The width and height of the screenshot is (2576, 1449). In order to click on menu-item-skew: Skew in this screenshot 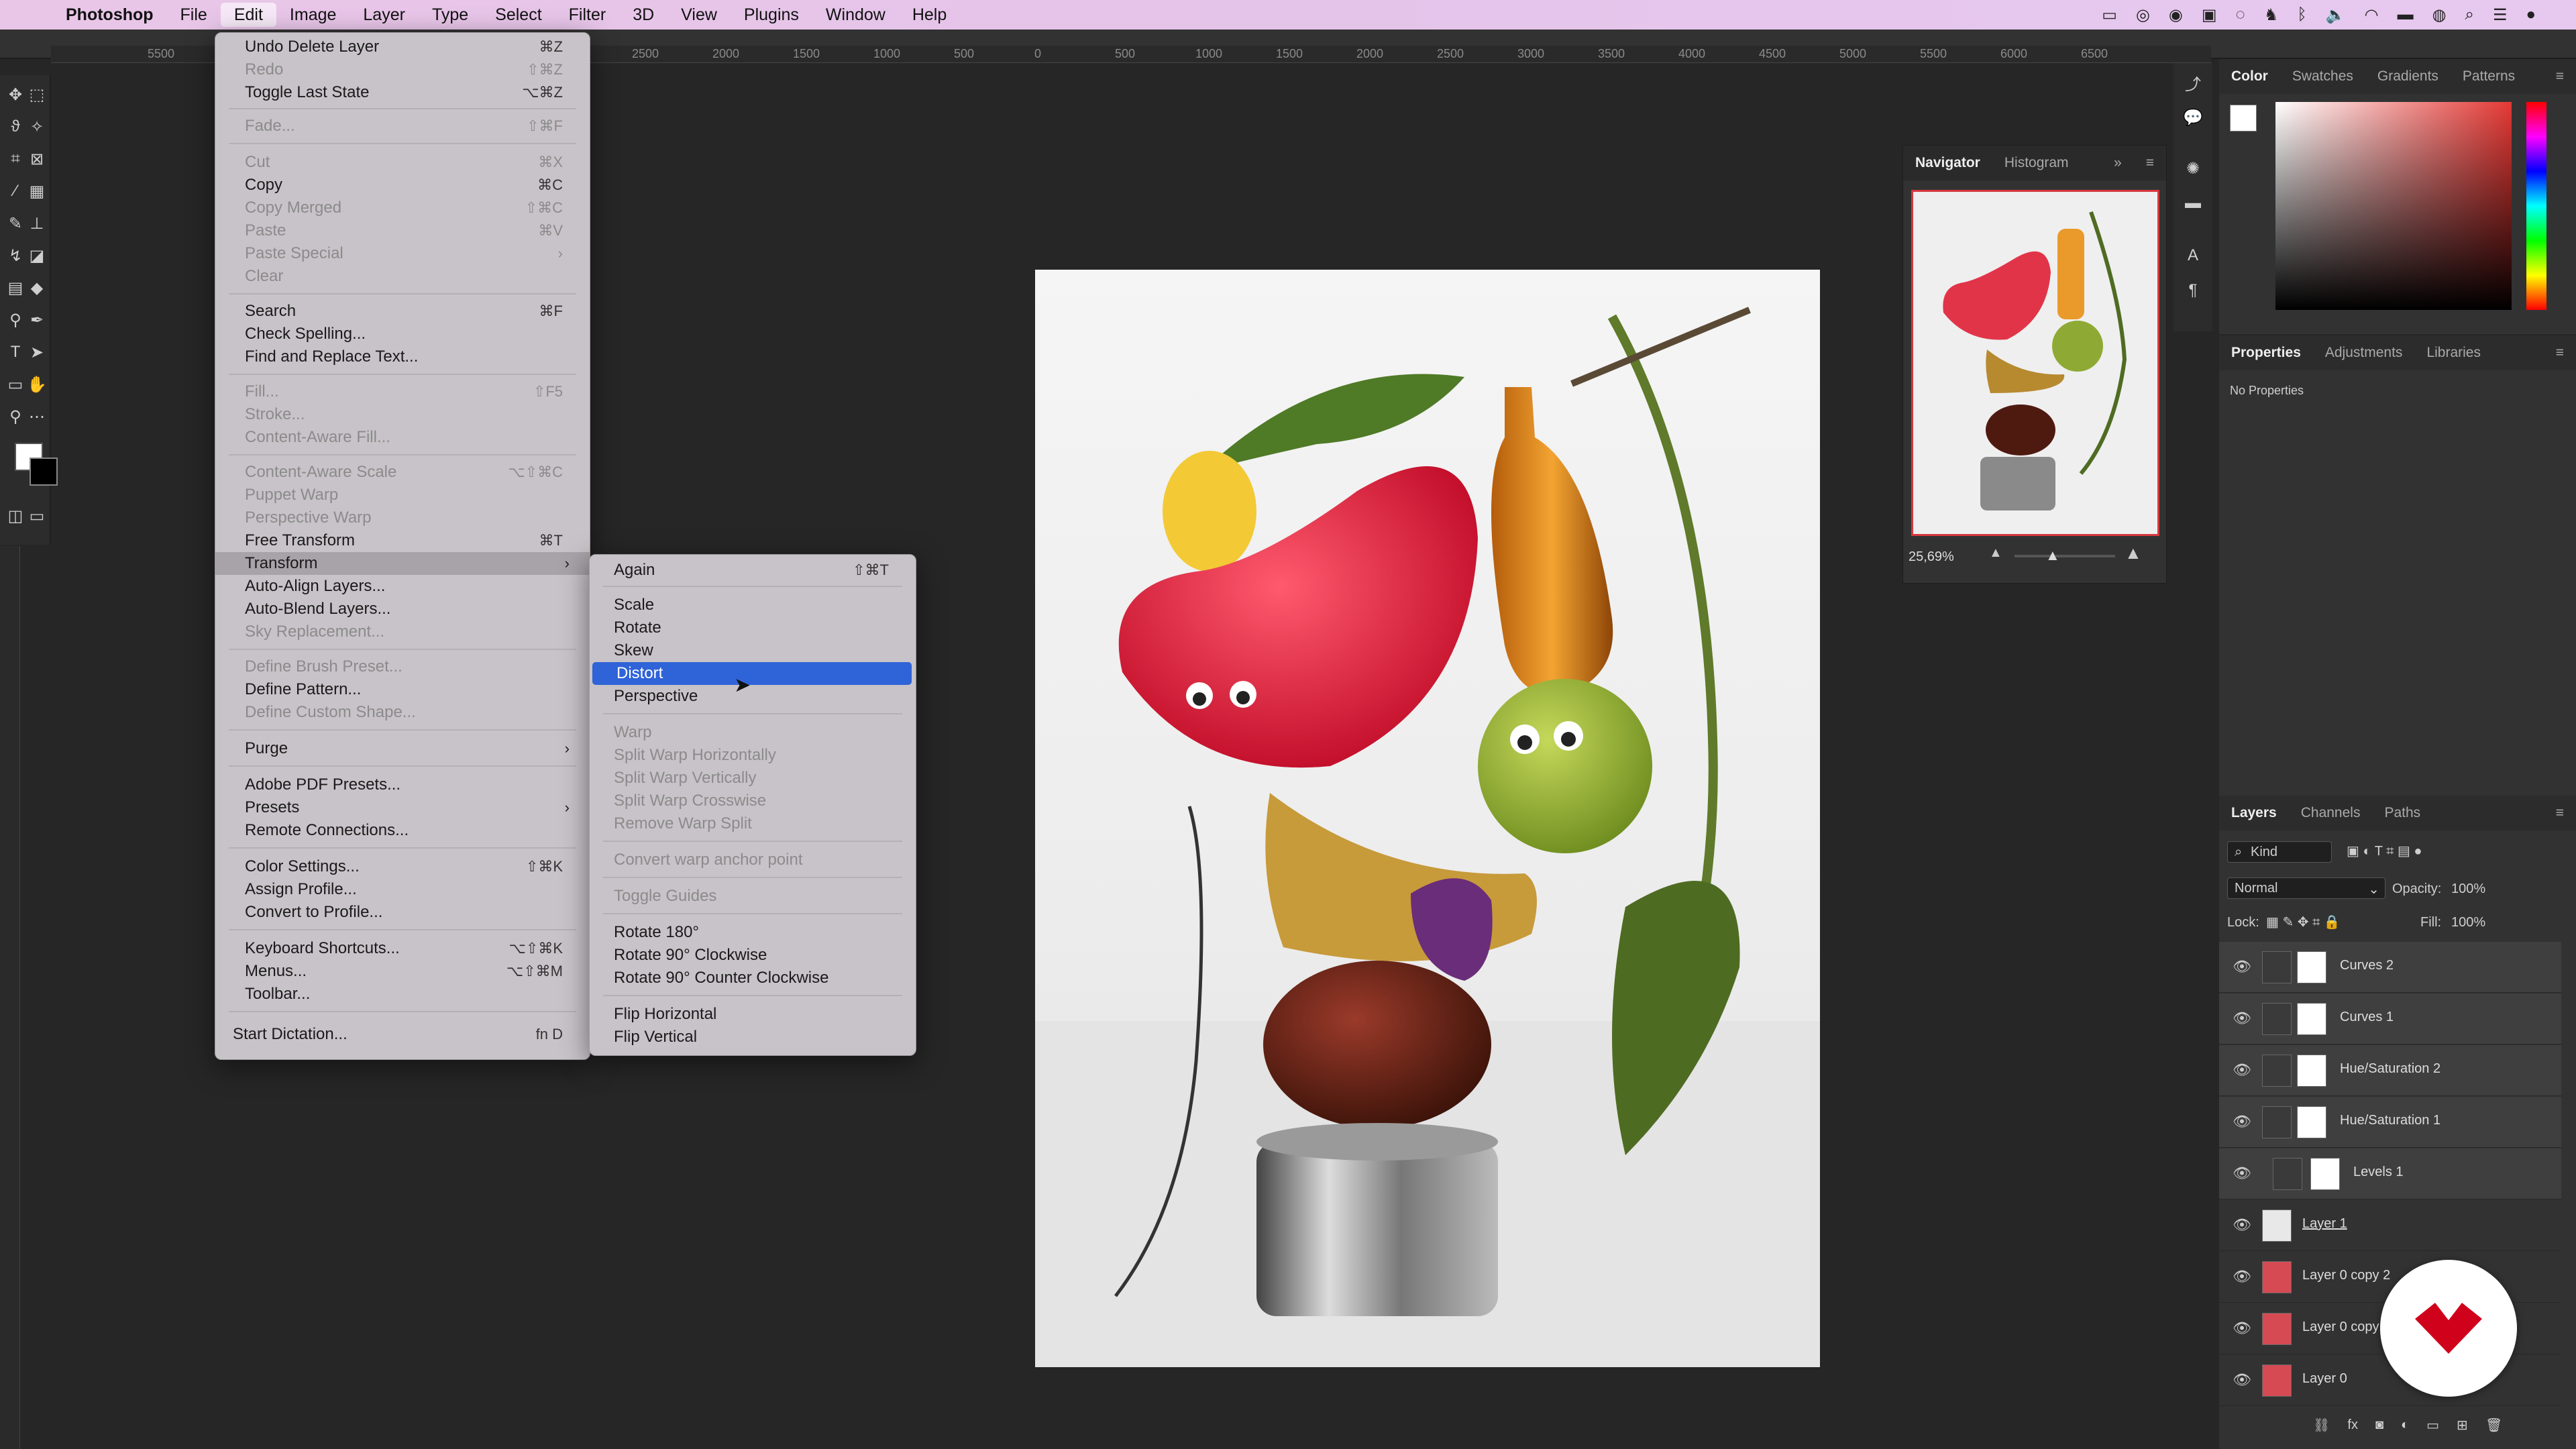, I will do `click(753, 650)`.